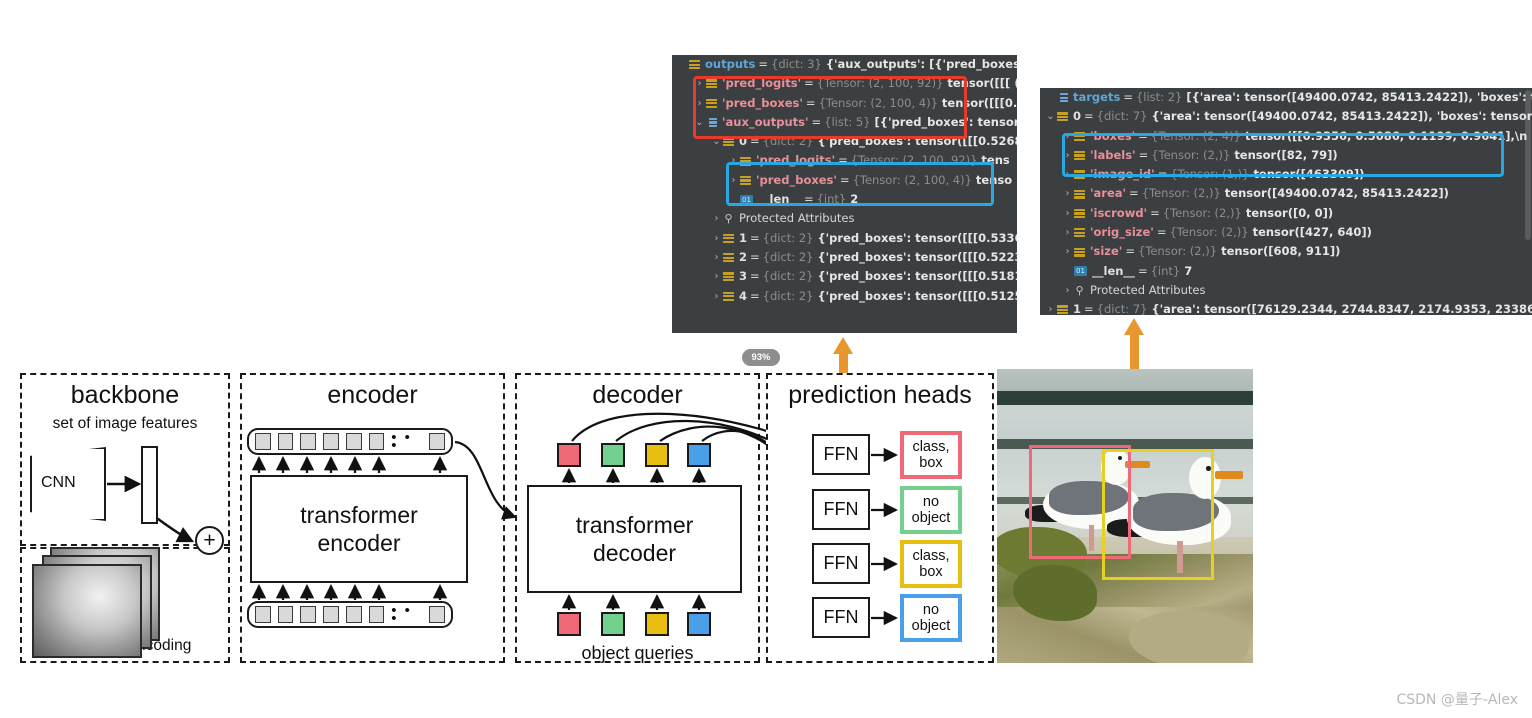 The height and width of the screenshot is (718, 1532). Describe the element at coordinates (1286, 290) in the screenshot. I see `targets-tree-row: › ⚲ Protected Attributes` at that location.